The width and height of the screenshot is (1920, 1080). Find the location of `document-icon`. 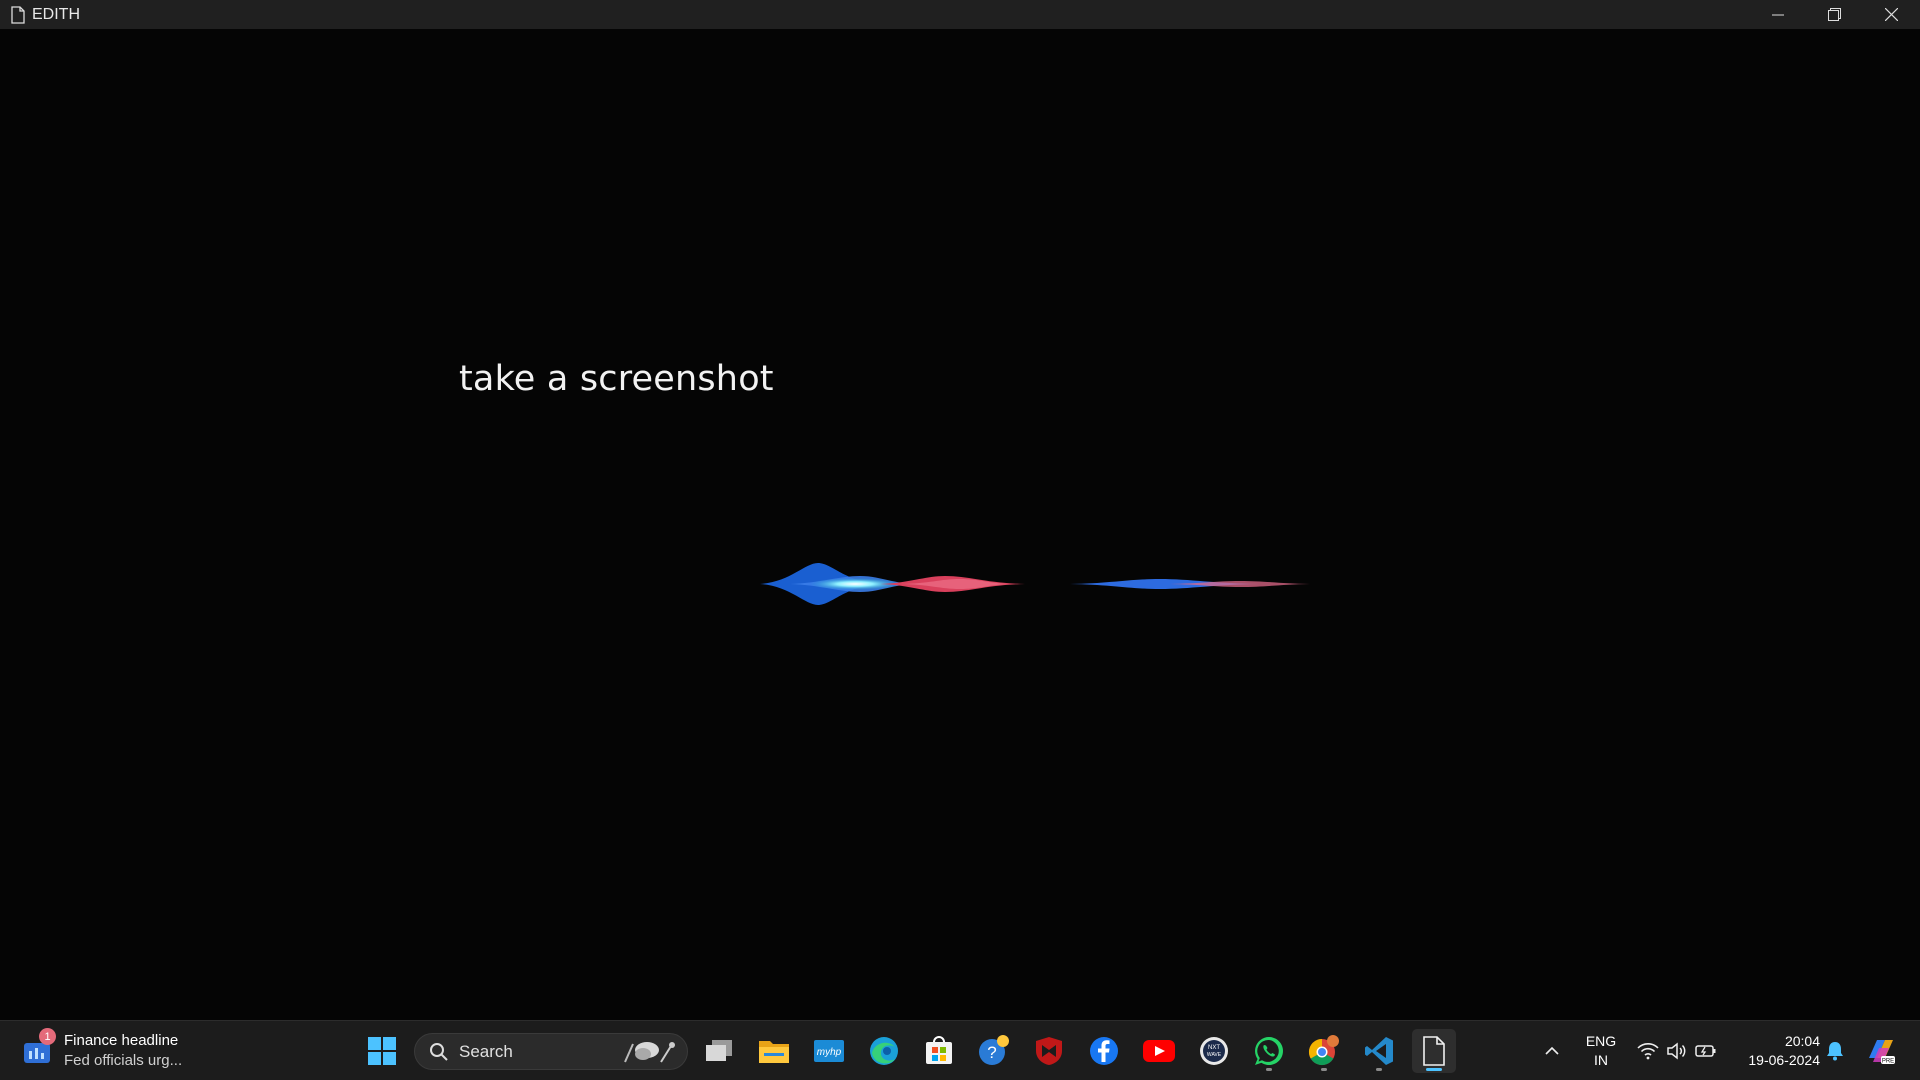

document-icon is located at coordinates (18, 15).